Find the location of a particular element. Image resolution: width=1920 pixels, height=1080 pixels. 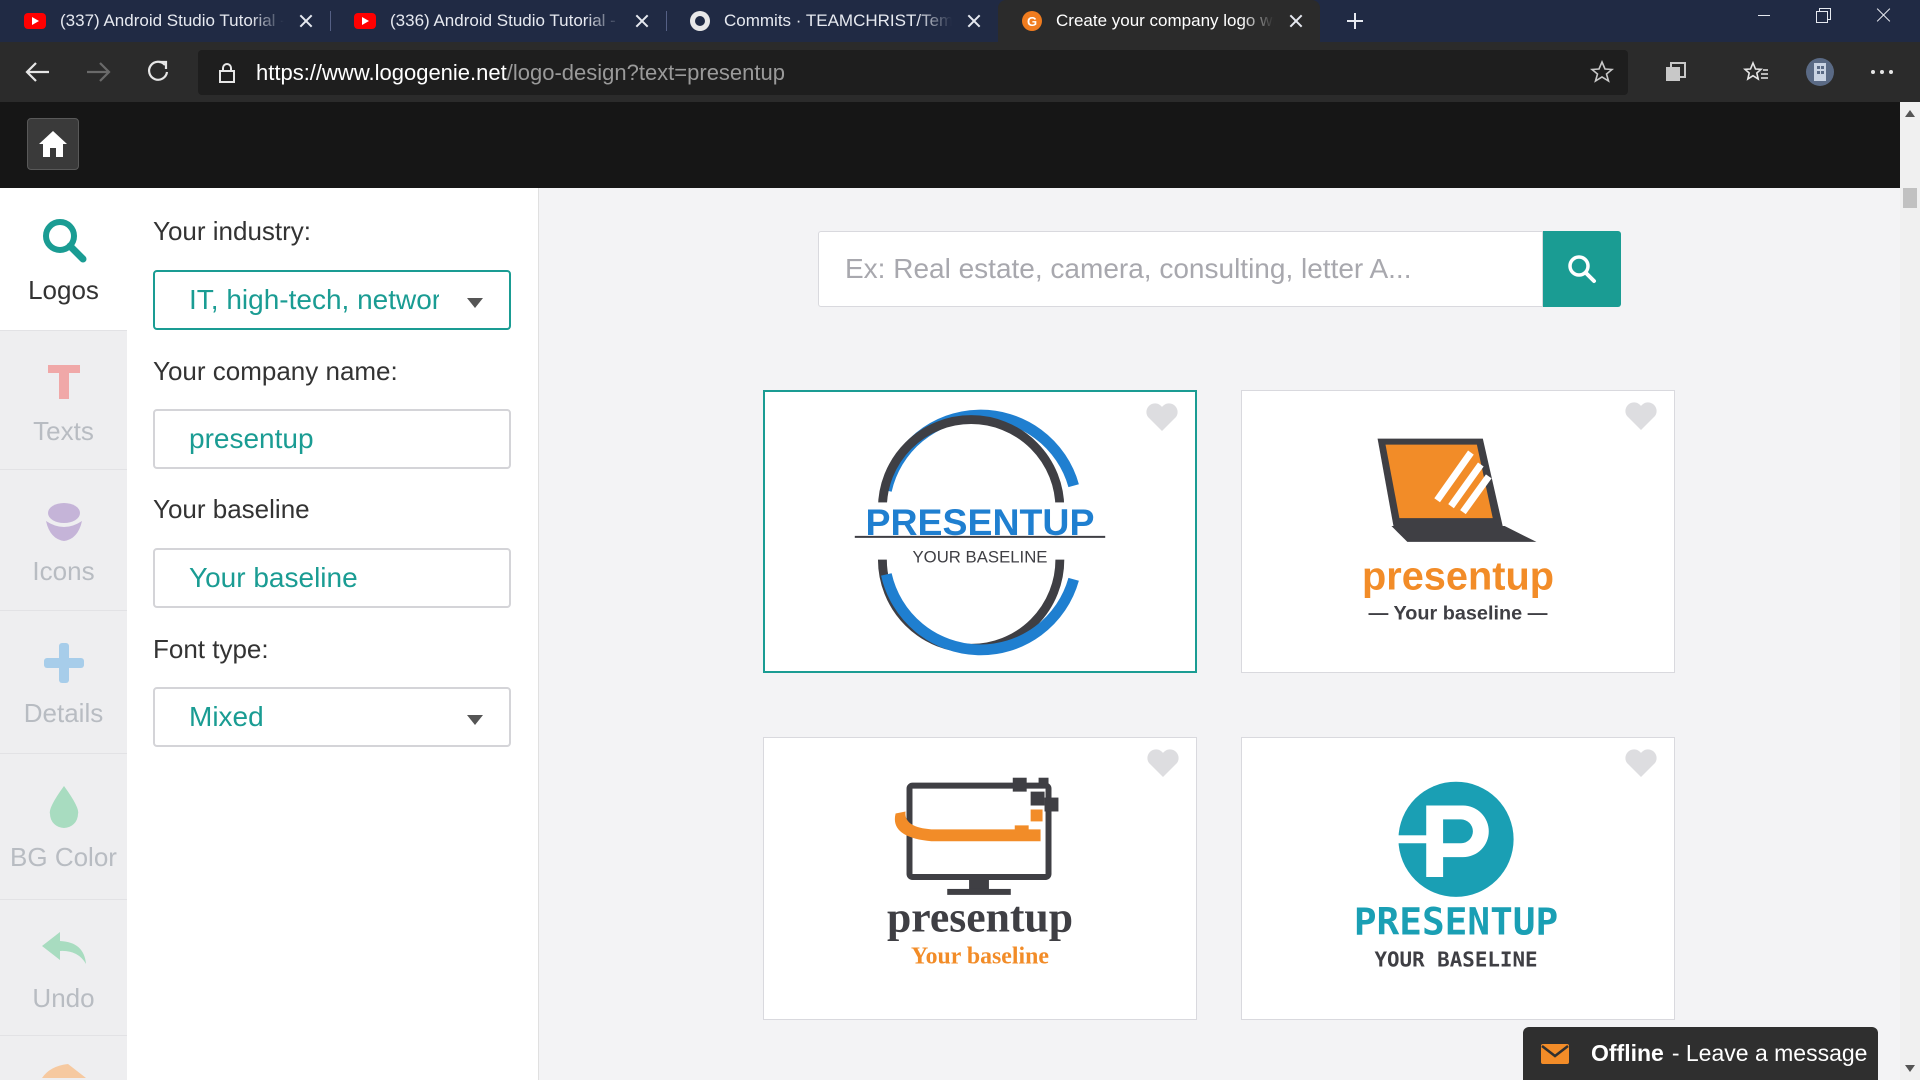

site-header is located at coordinates (950, 145).